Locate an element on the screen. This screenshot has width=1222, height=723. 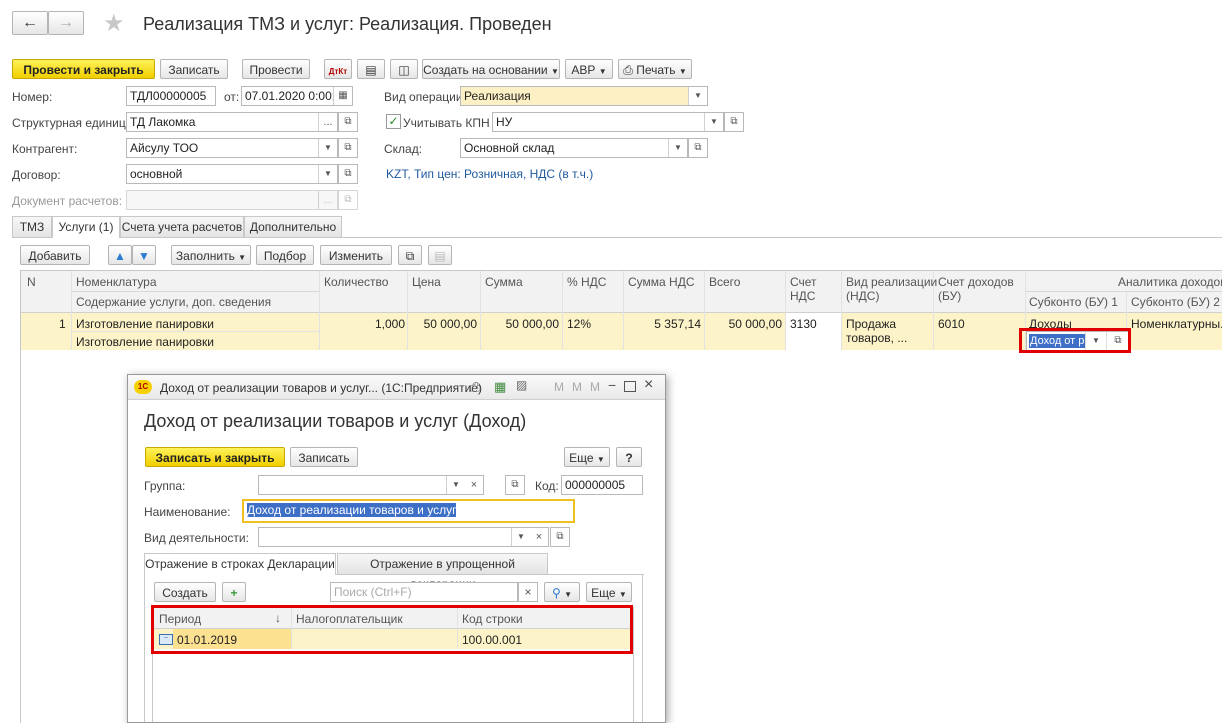
change-button: Изменить is located at coordinates (356, 255).